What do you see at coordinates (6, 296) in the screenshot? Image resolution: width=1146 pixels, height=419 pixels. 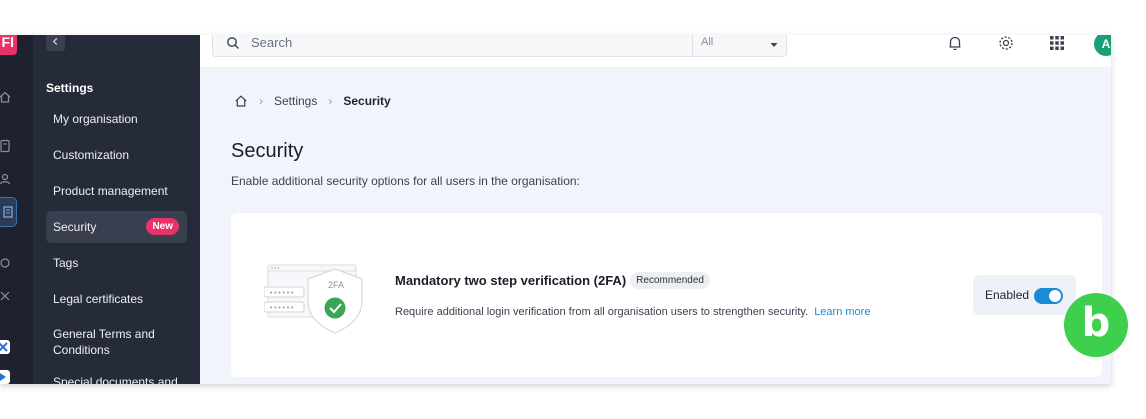 I see `cog-icon` at bounding box center [6, 296].